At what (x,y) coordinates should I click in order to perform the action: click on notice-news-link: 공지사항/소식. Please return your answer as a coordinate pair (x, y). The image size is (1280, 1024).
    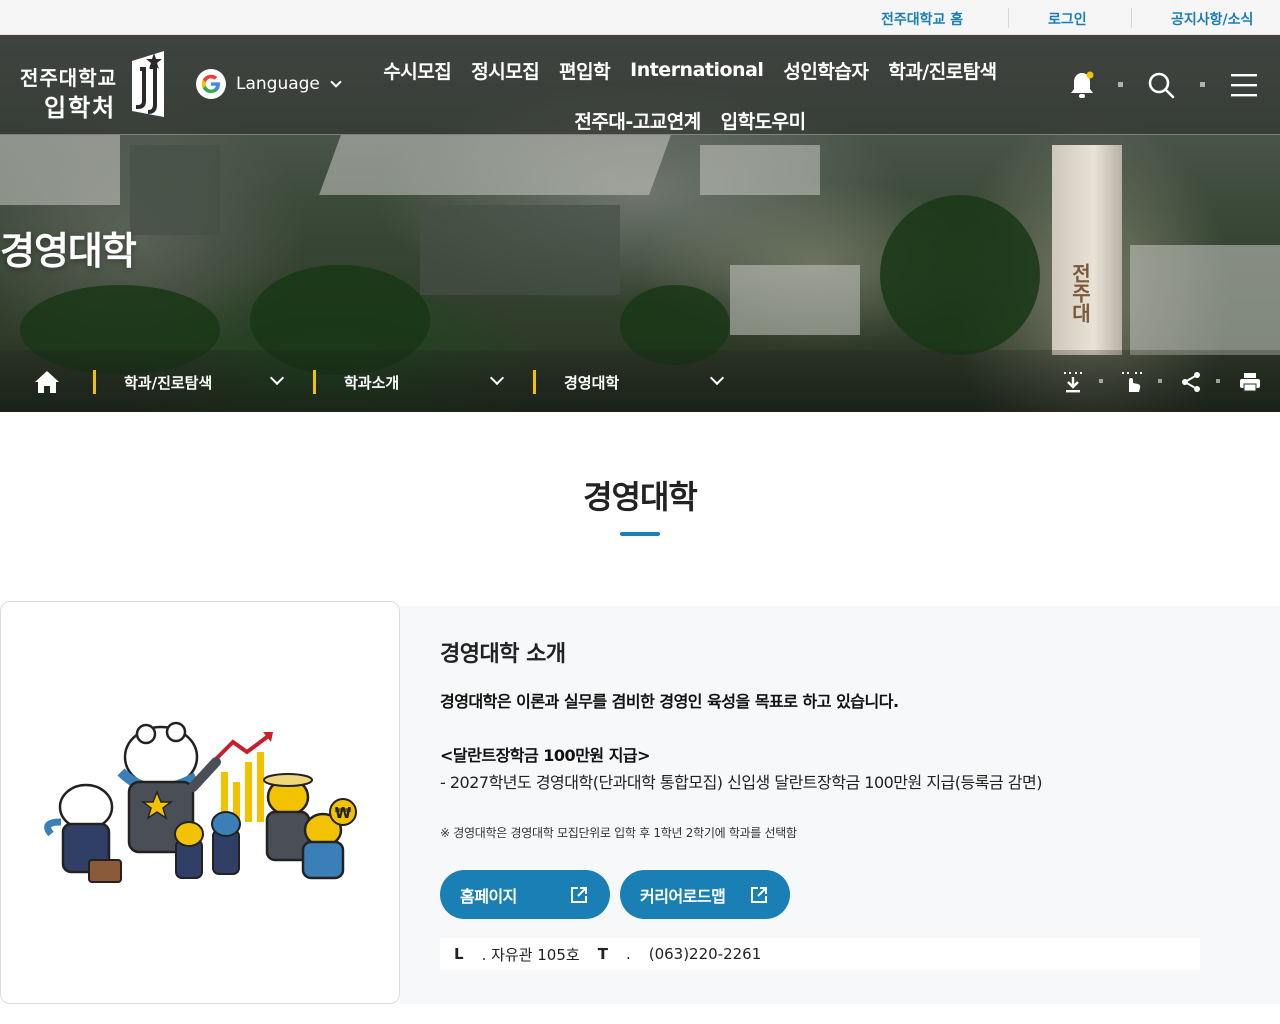
    Looking at the image, I should click on (1212, 19).